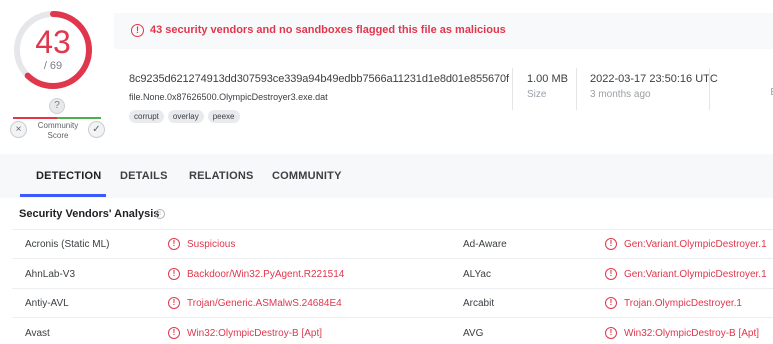  Describe the element at coordinates (537, 94) in the screenshot. I see `file-size-label: Size` at that location.